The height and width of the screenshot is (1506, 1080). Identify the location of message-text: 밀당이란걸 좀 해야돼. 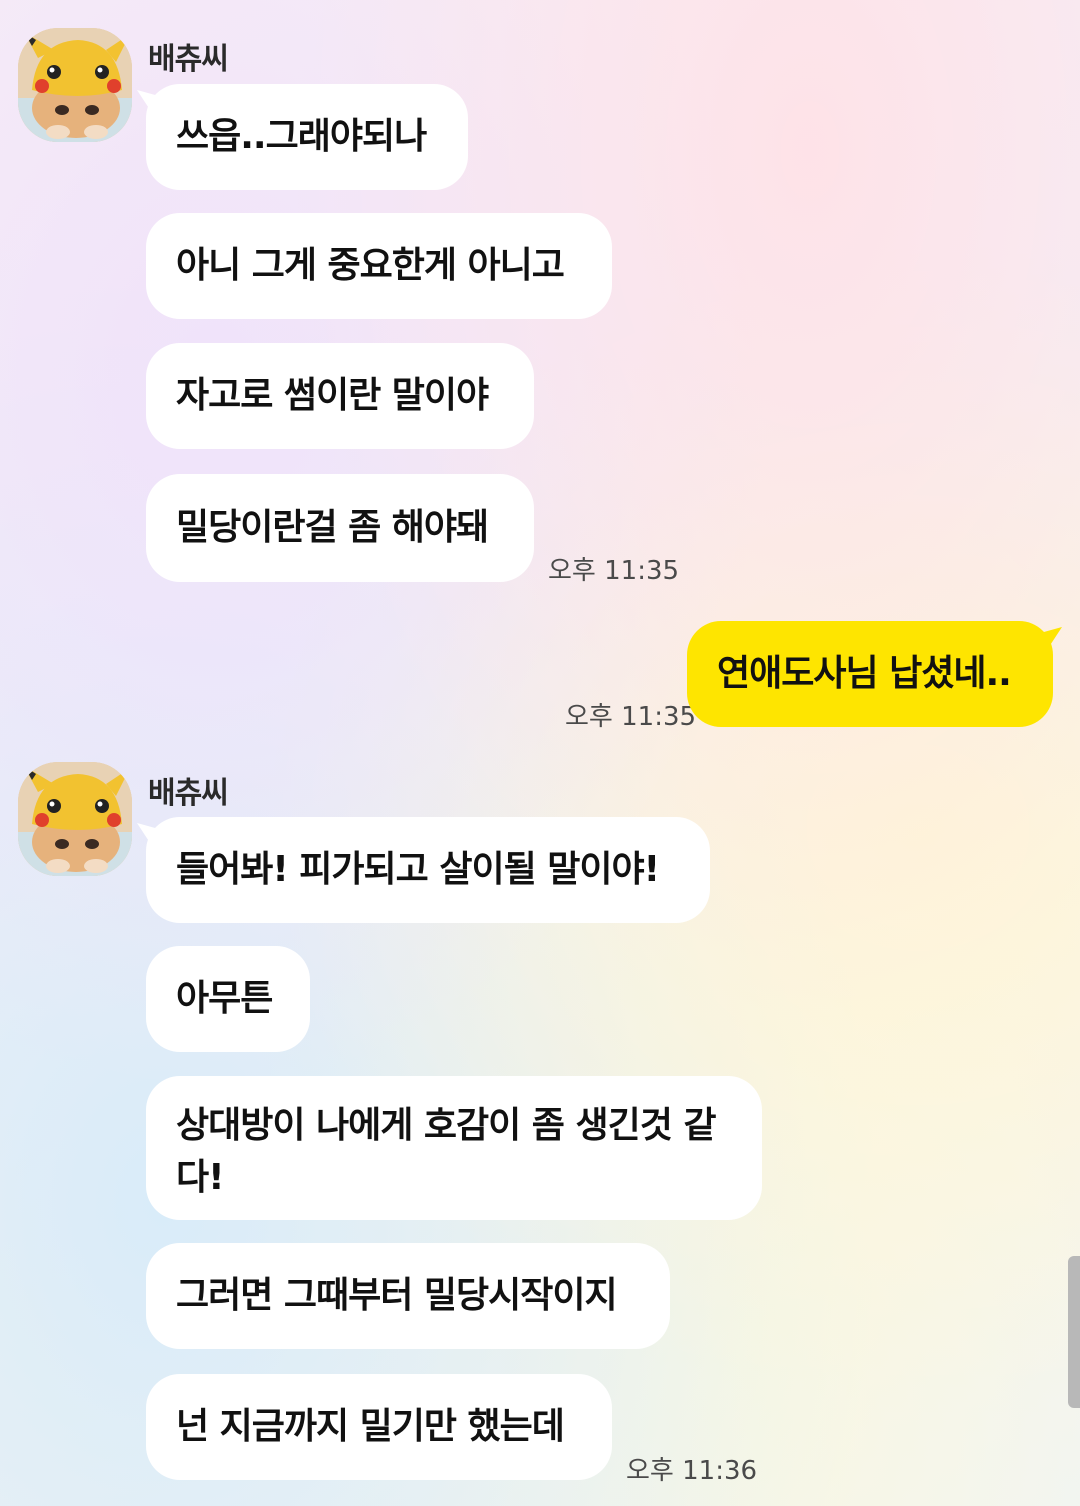
(332, 527).